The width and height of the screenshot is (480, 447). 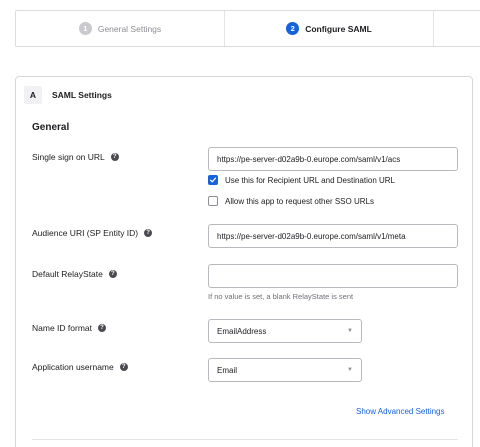 What do you see at coordinates (400, 411) in the screenshot?
I see `show-advanced-settings-link: Show Advanced Settings` at bounding box center [400, 411].